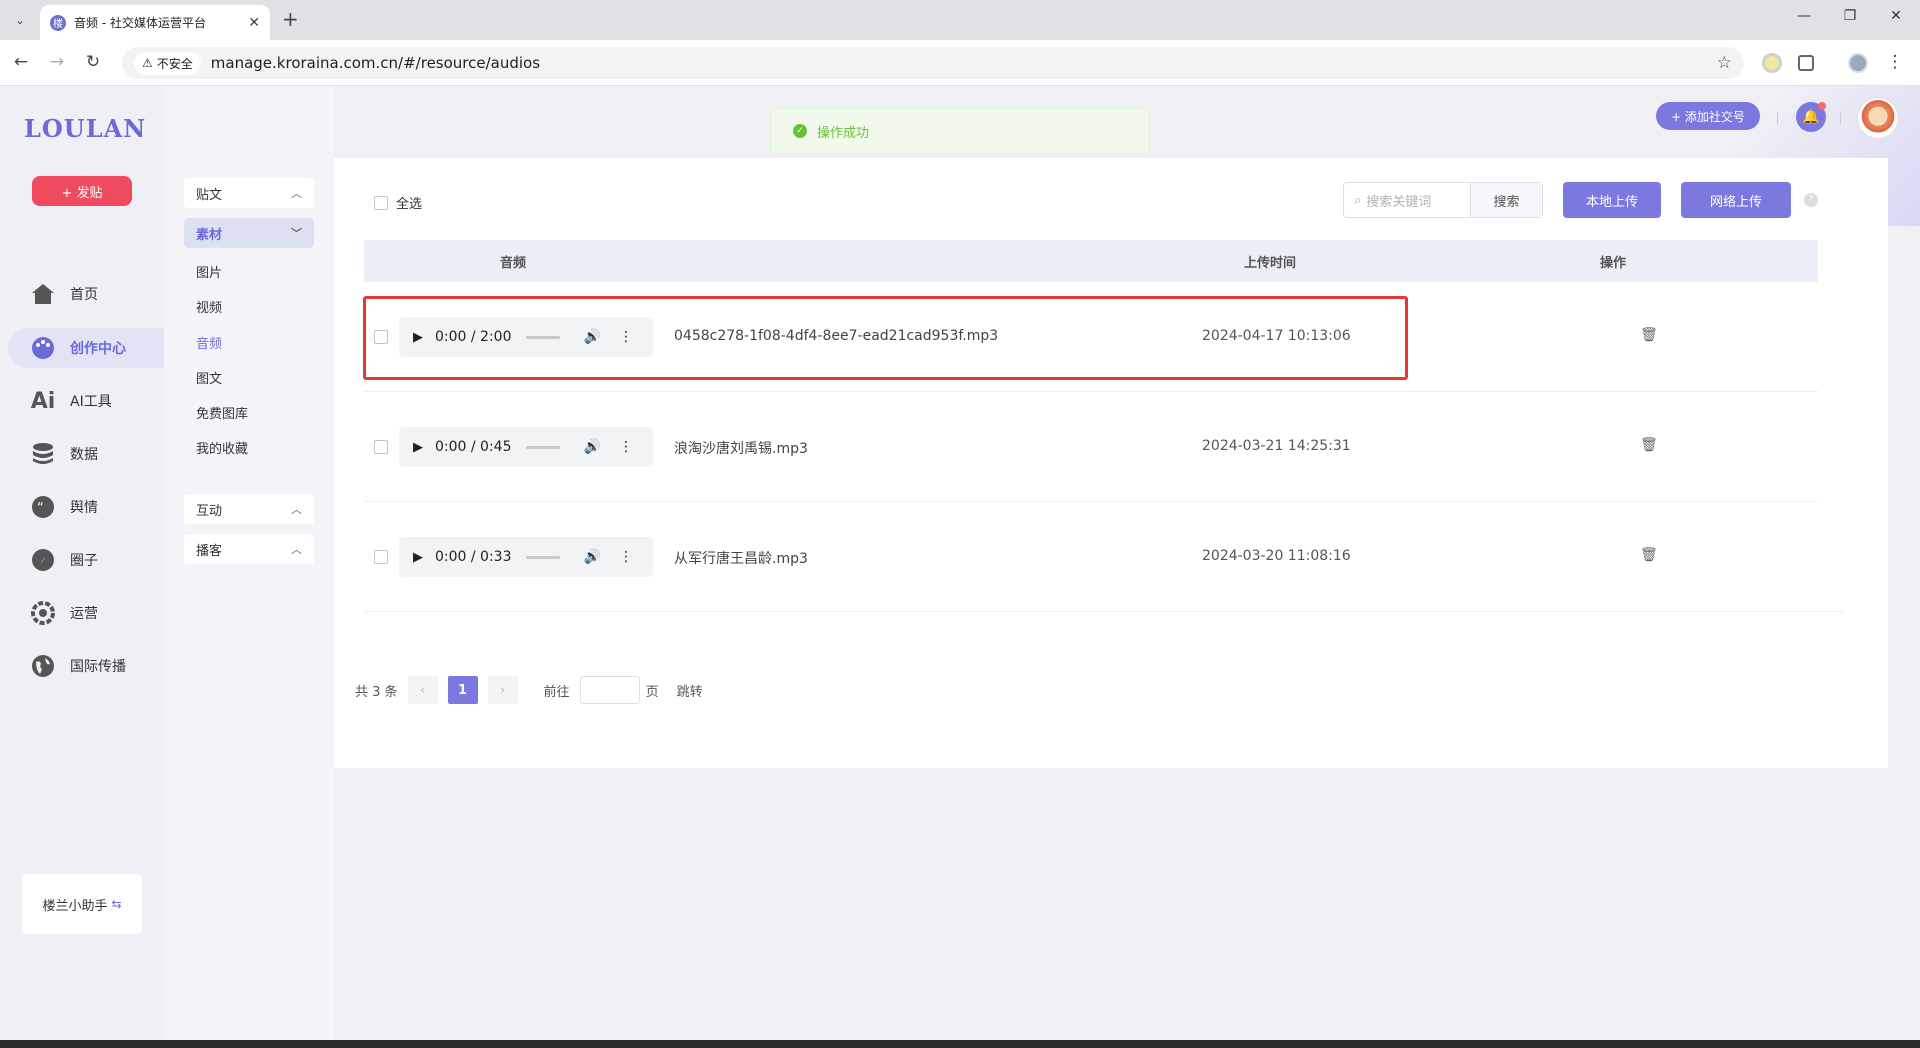 The image size is (1920, 1048). Describe the element at coordinates (209, 271) in the screenshot. I see `submenu-item-images: 图片` at that location.